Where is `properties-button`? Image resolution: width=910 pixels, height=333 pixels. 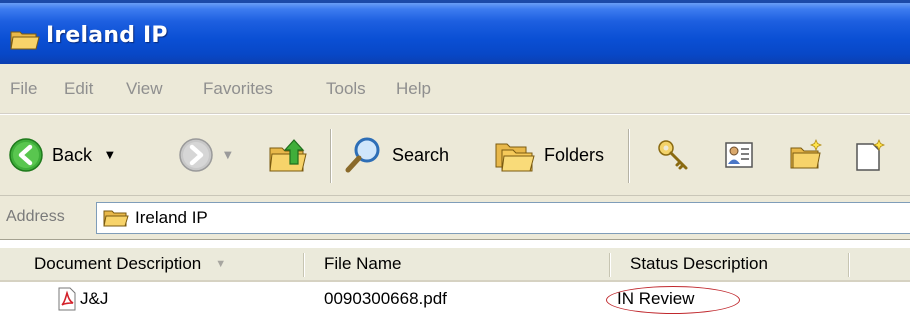
properties-button is located at coordinates (739, 155).